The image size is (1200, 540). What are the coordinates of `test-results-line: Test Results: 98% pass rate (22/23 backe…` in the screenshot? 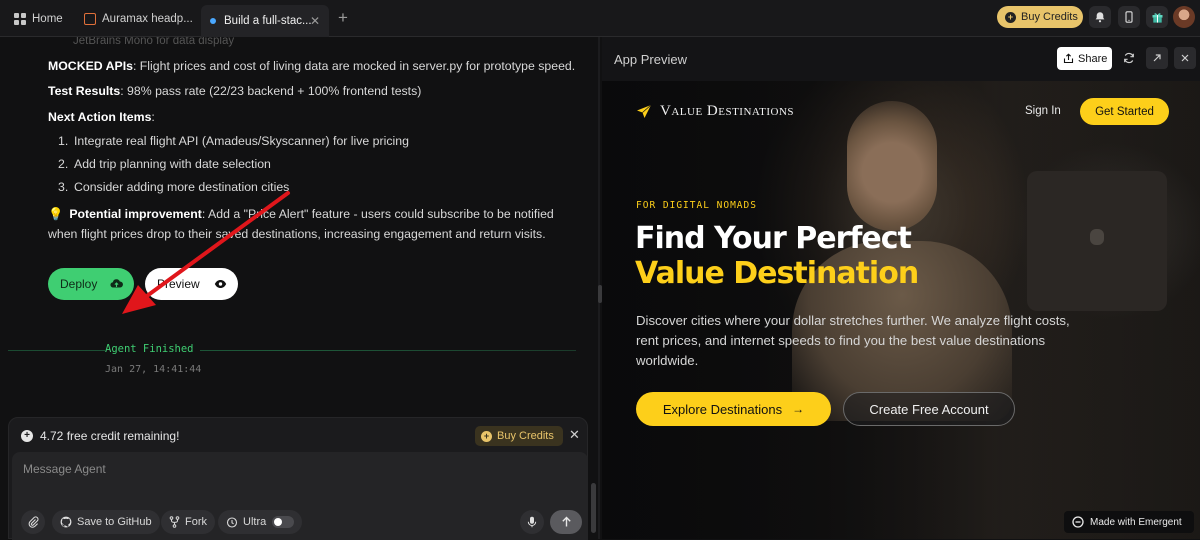 It's located at (235, 91).